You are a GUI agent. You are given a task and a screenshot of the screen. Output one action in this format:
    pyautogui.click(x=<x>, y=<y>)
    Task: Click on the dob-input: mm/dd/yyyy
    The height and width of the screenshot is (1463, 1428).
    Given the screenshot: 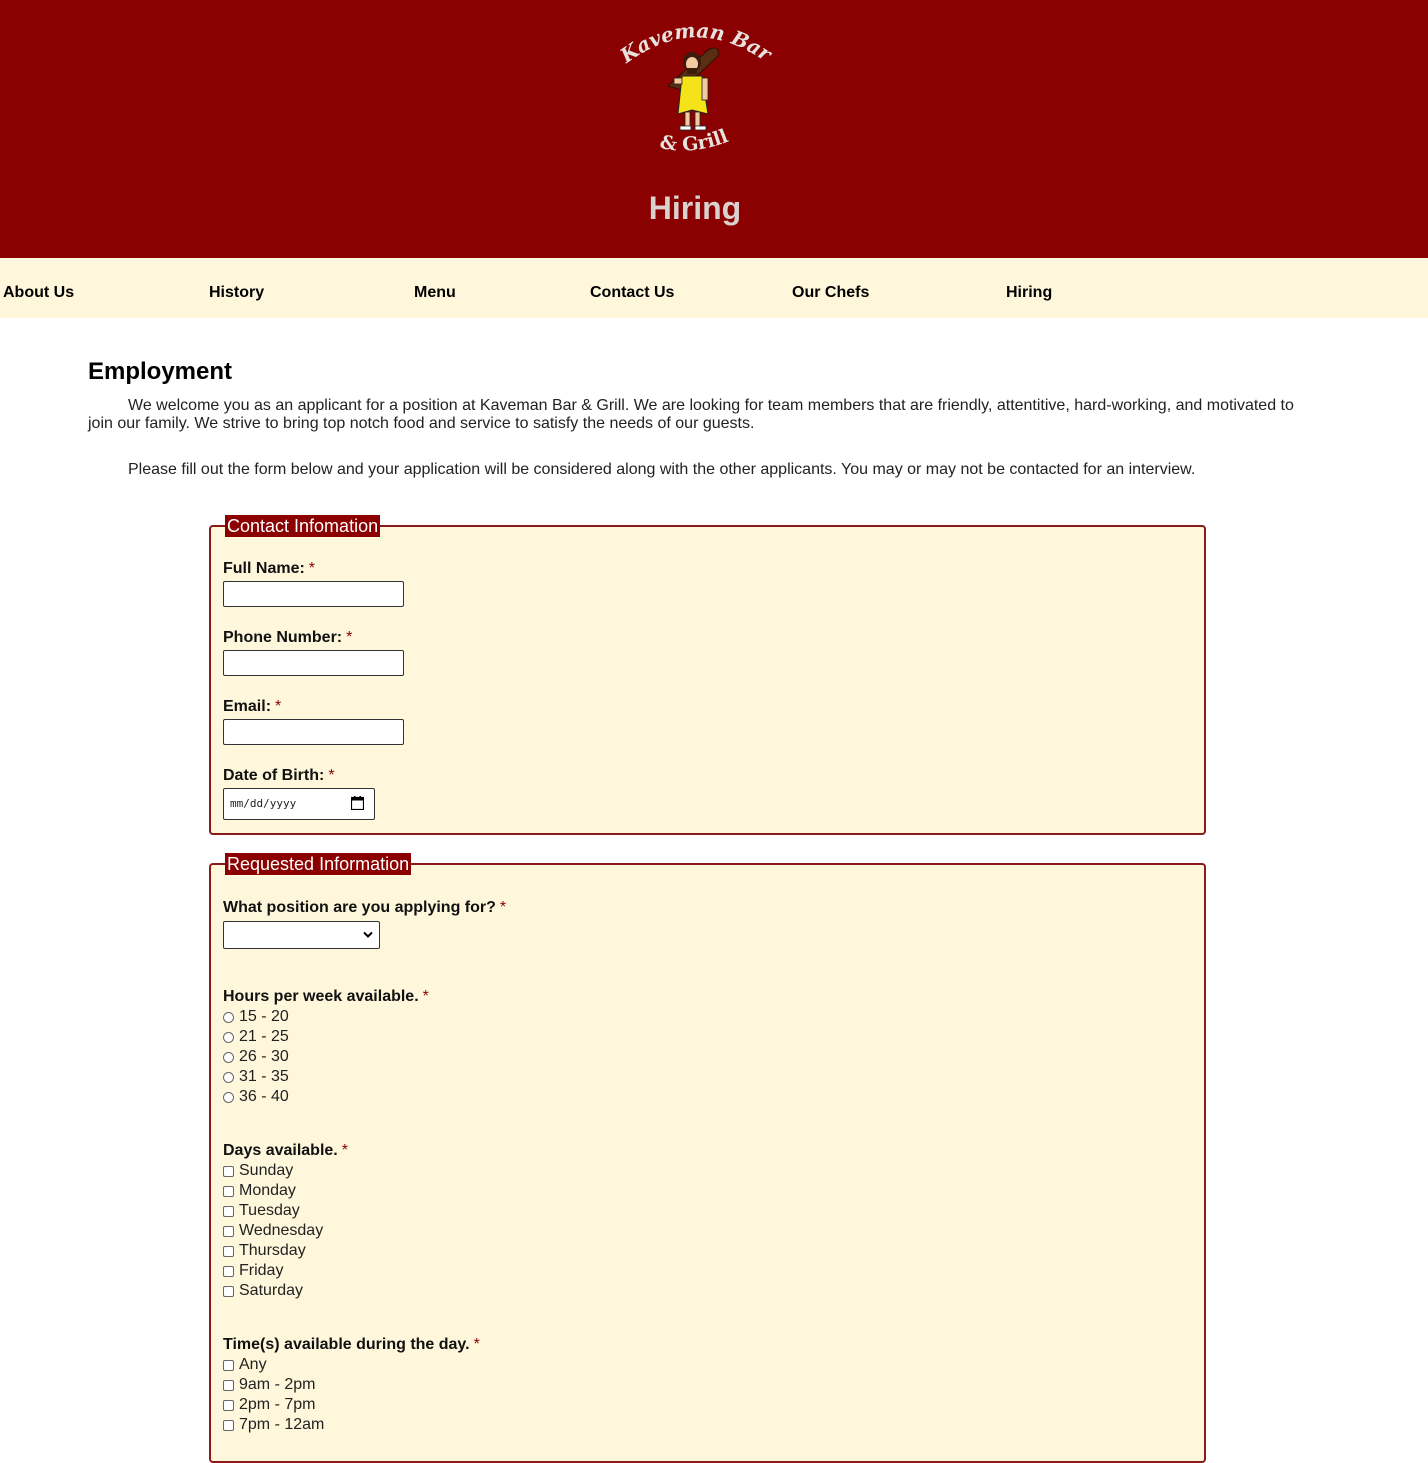 What is the action you would take?
    pyautogui.click(x=299, y=804)
    